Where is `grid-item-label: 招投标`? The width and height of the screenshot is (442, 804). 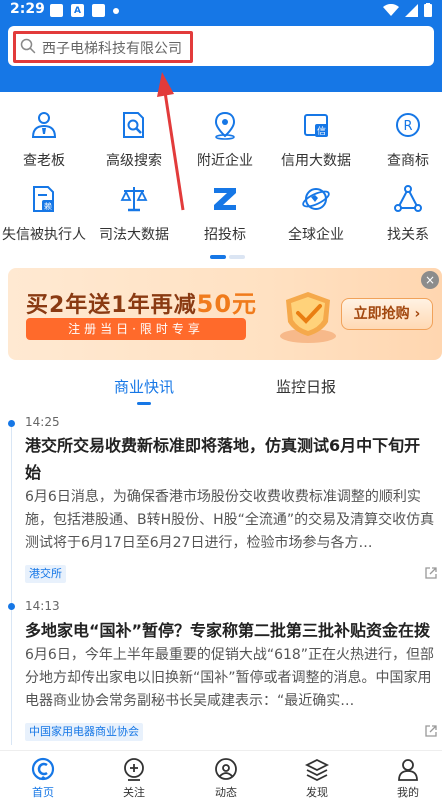
grid-item-label: 招投标 is located at coordinates (225, 235).